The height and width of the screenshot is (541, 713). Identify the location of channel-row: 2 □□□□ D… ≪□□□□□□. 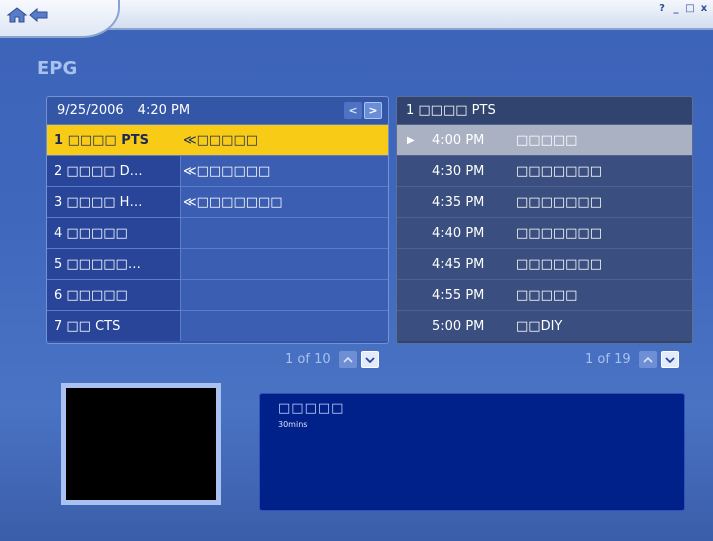
(217, 170).